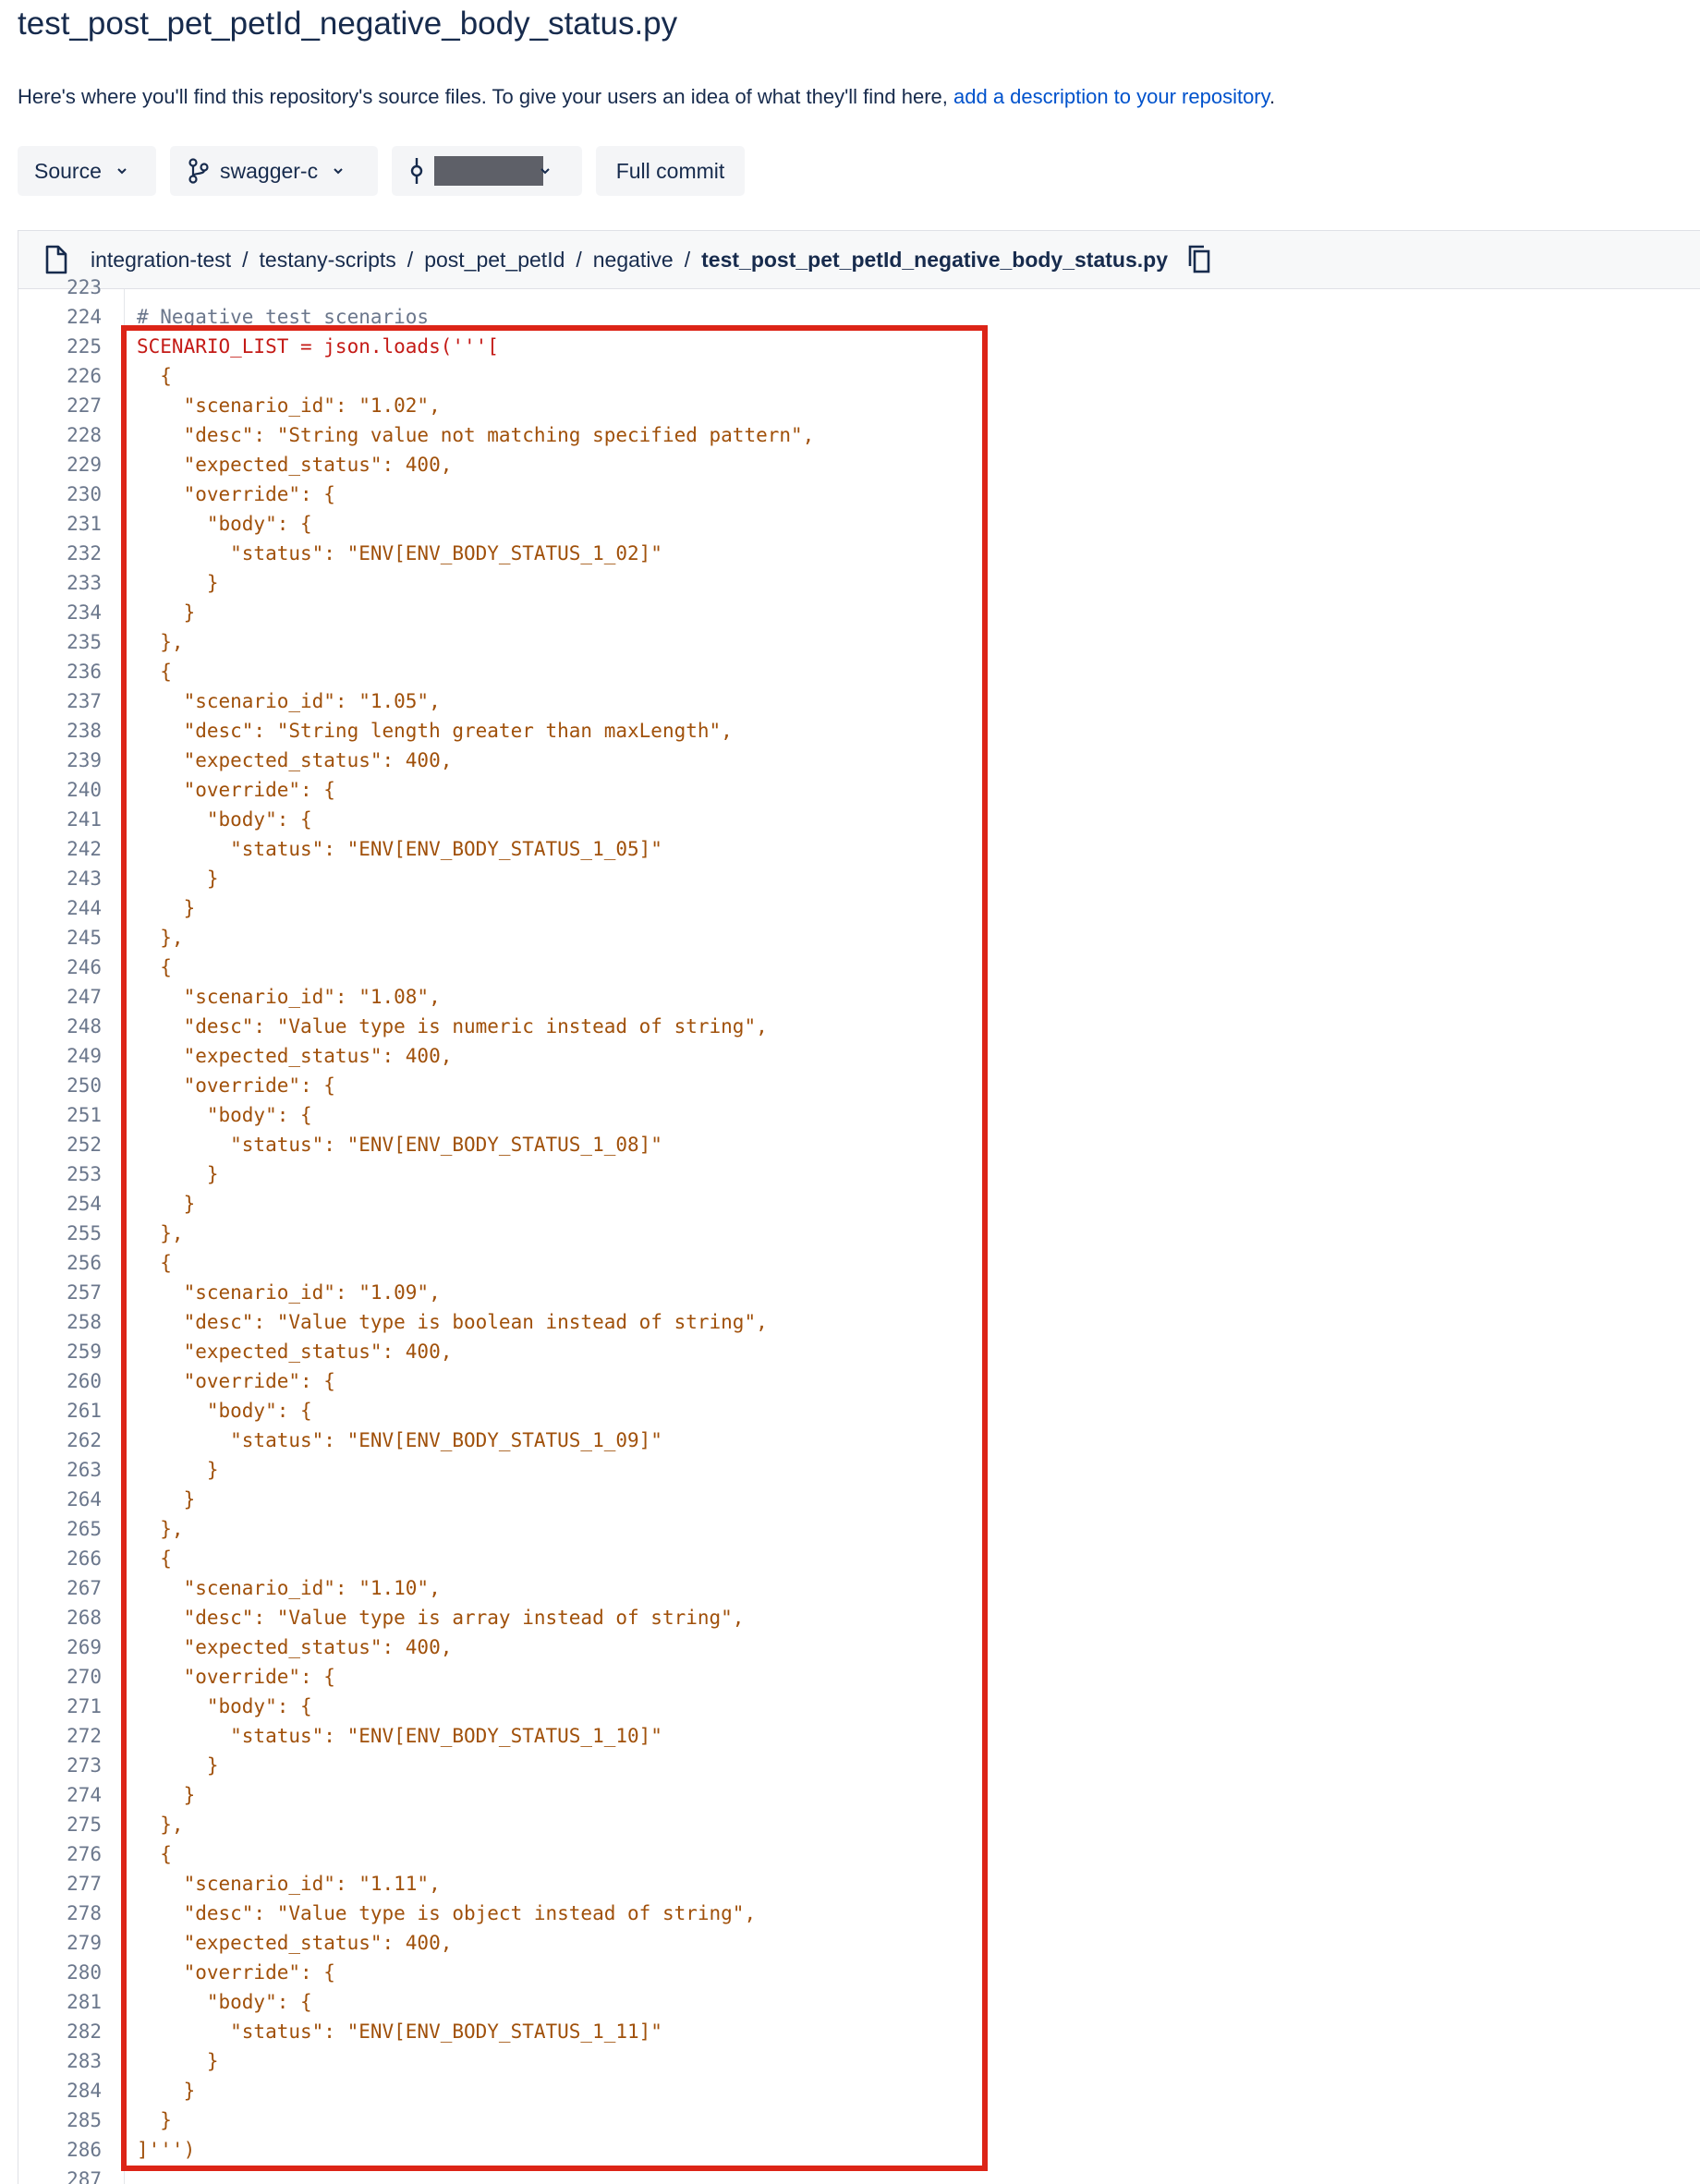  Describe the element at coordinates (60, 1617) in the screenshot. I see `line-number: 268` at that location.